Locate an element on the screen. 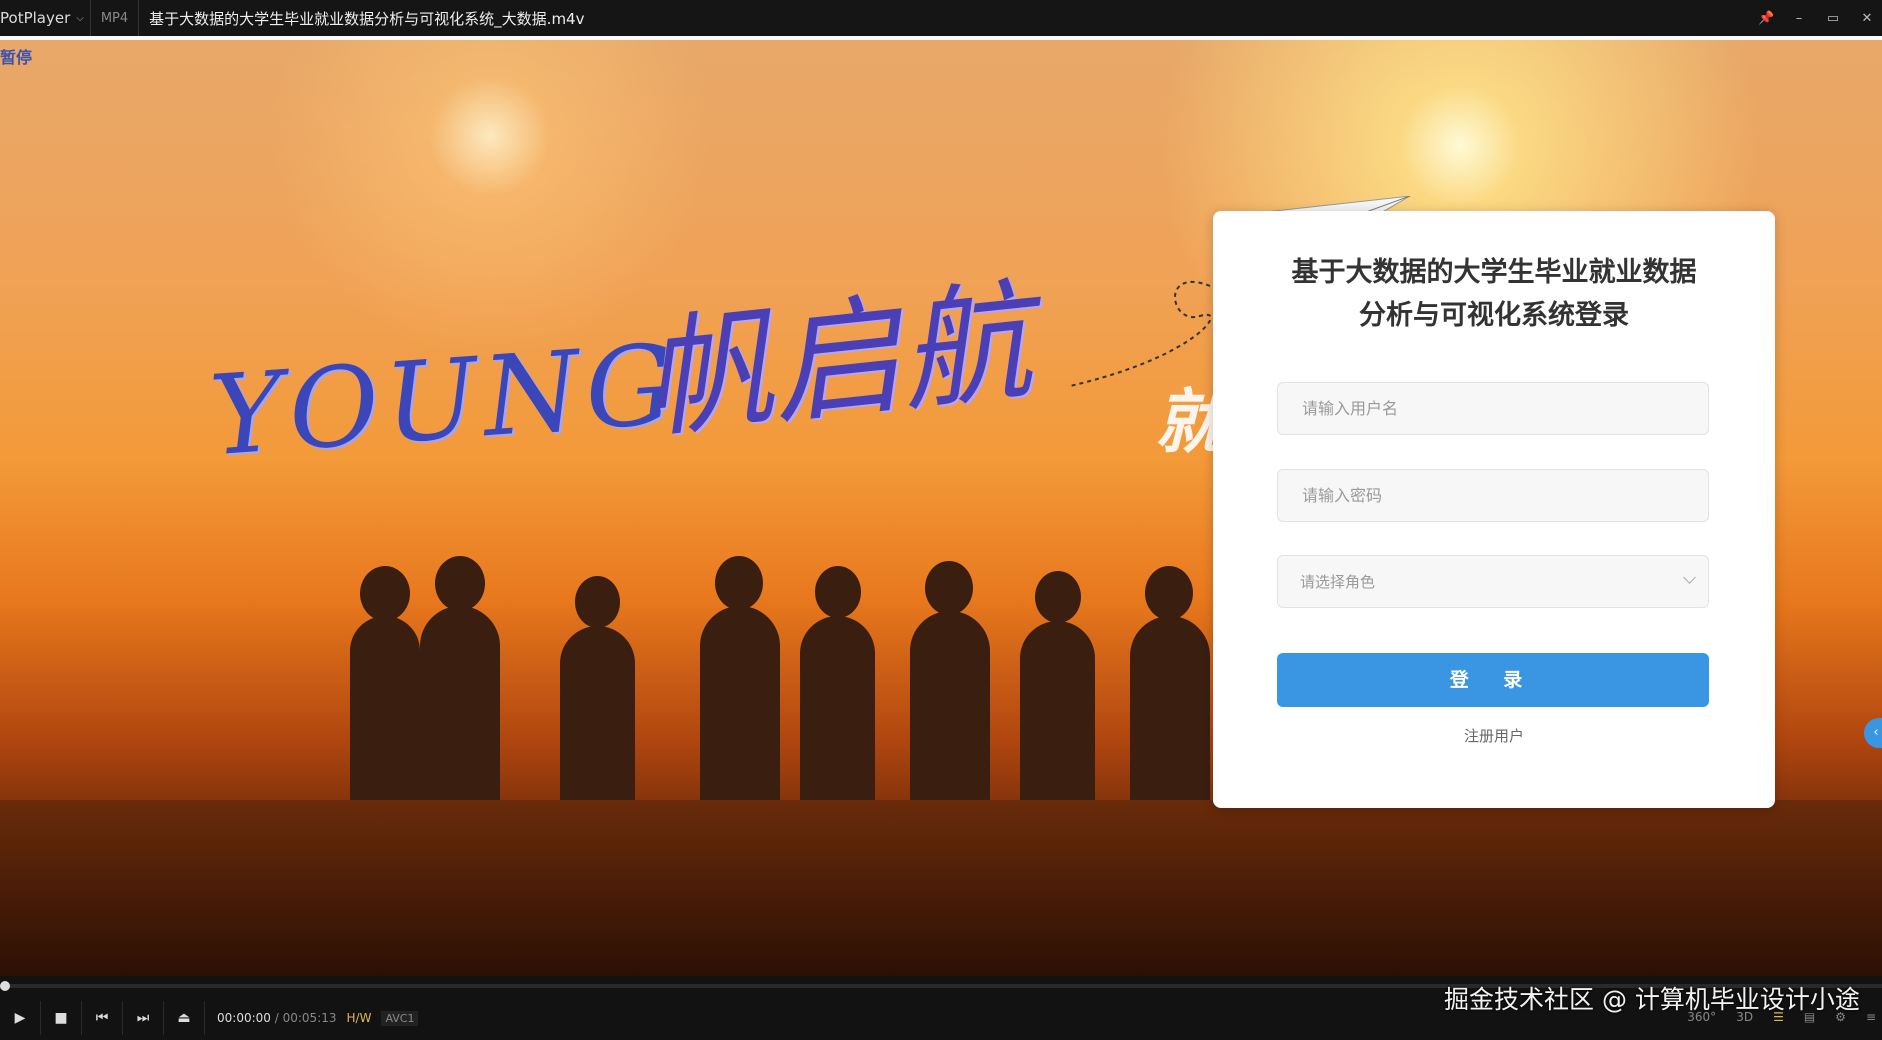  eject-button: ⏏ is located at coordinates (184, 1018).